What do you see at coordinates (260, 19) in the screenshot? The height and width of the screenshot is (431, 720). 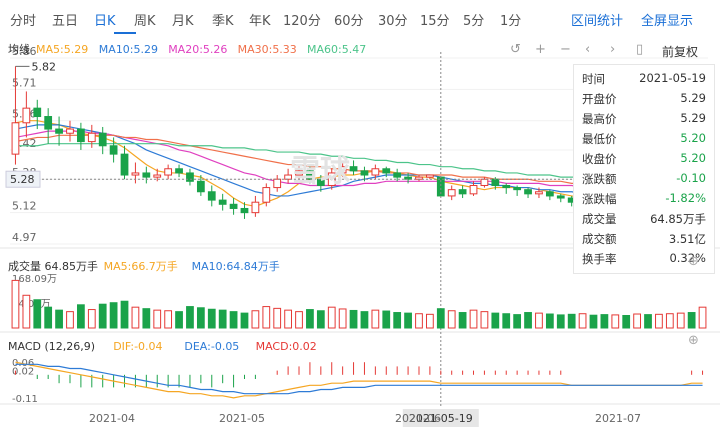 I see `tab-6: 年K` at bounding box center [260, 19].